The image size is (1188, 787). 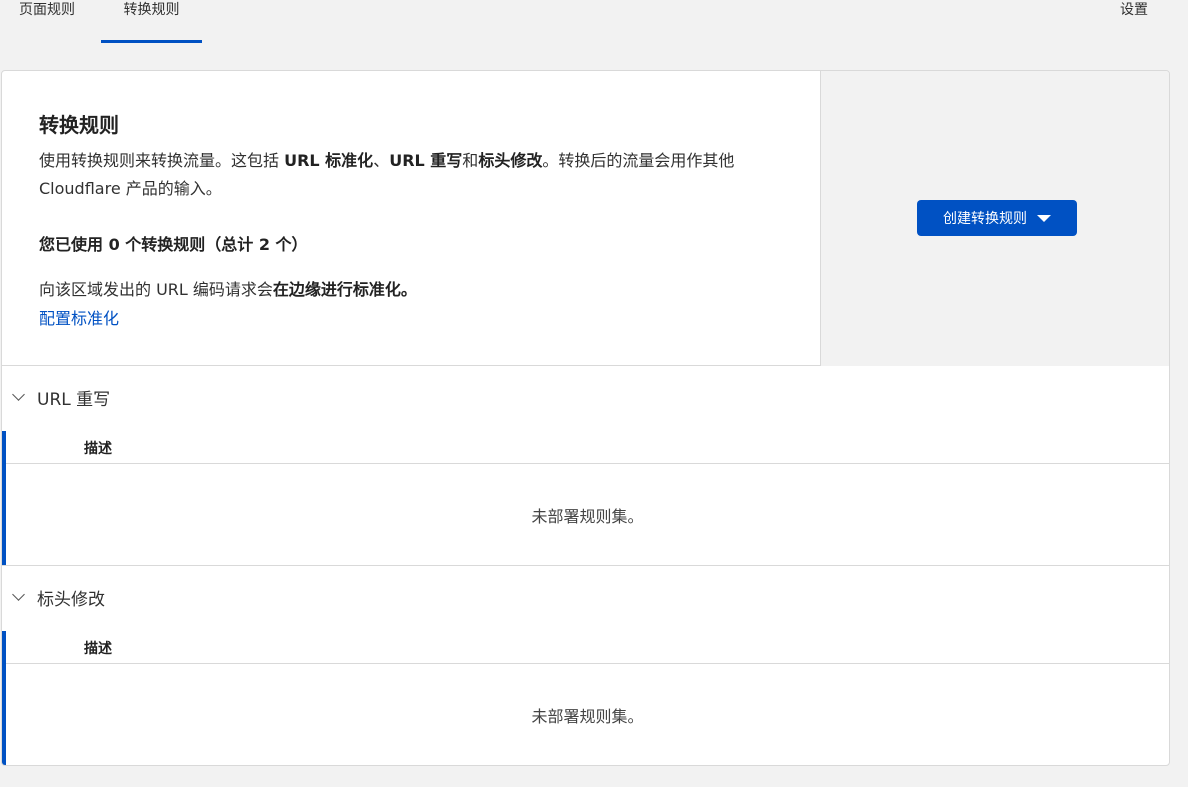 I want to click on desc-sep-1: 、, so click(x=381, y=160).